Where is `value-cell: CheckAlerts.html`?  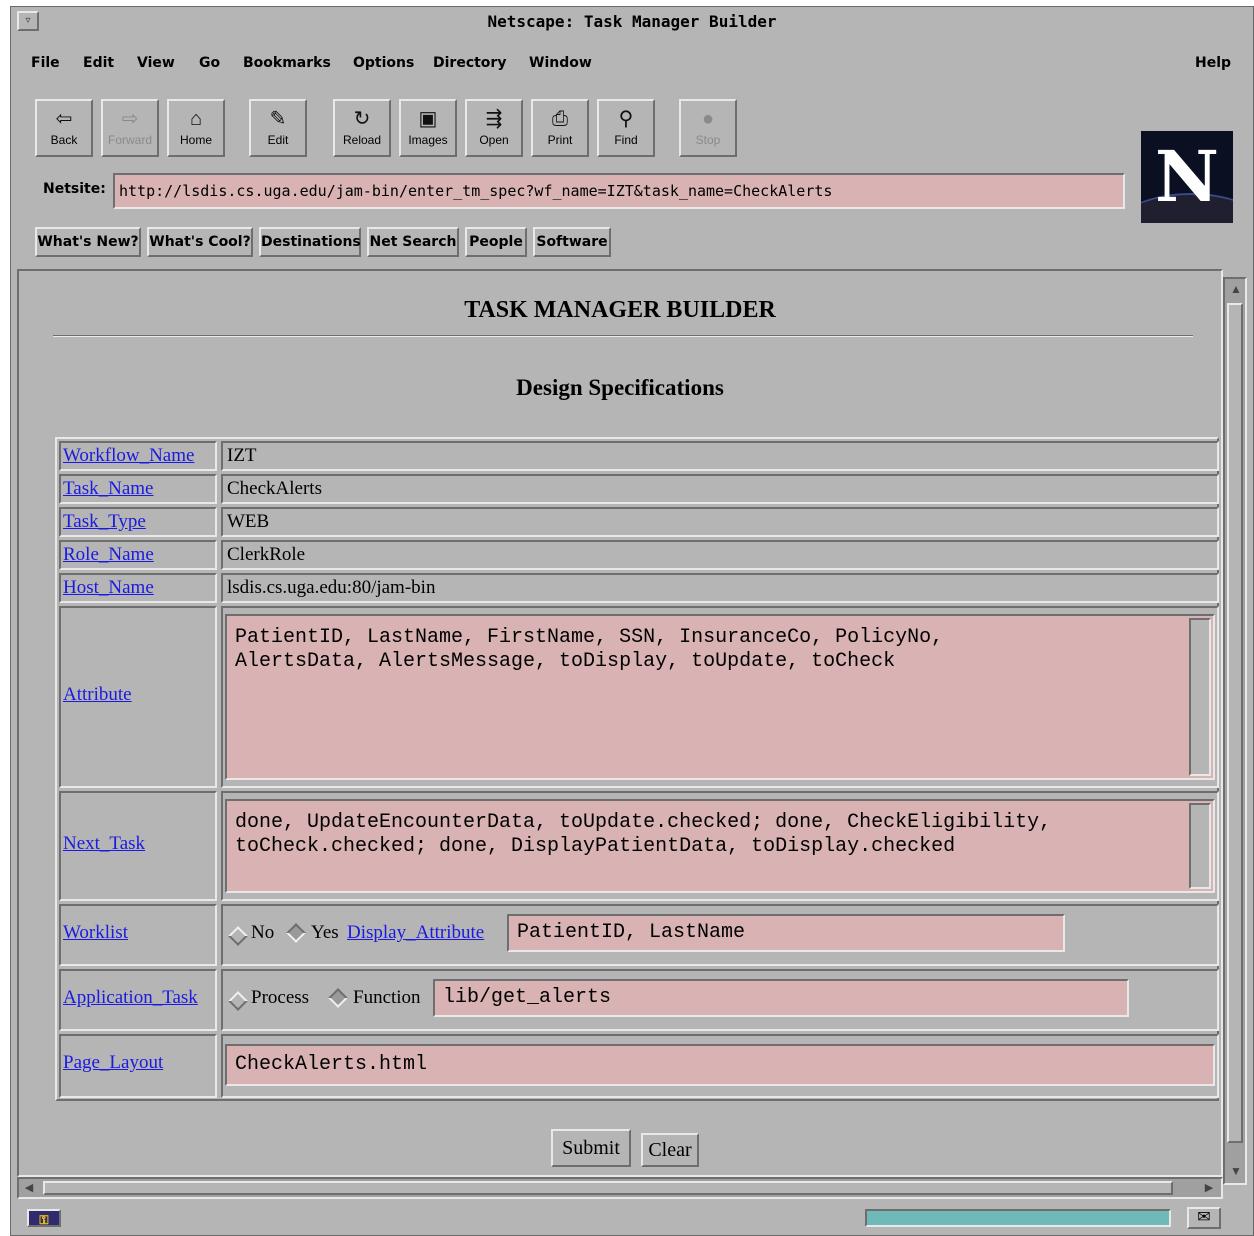 value-cell: CheckAlerts.html is located at coordinates (720, 1066).